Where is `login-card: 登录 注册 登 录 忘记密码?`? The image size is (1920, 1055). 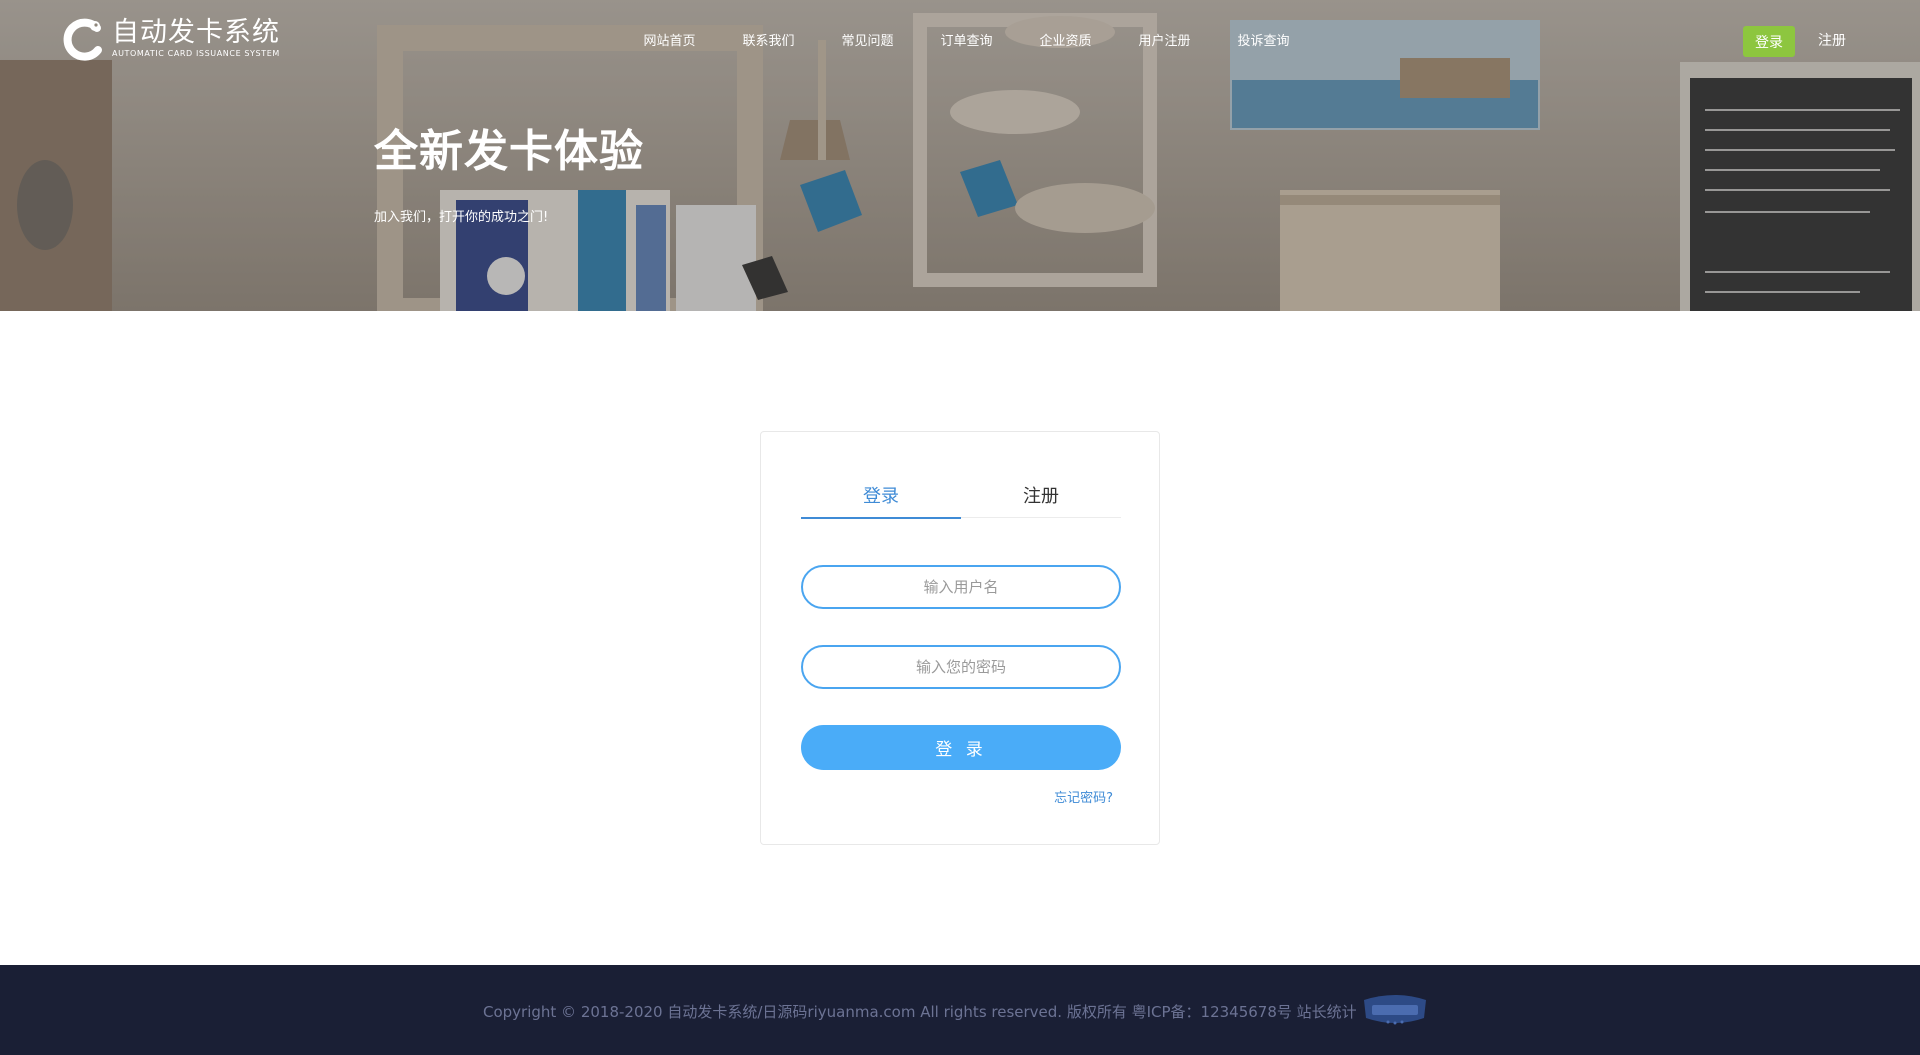
login-card: 登录 注册 登 录 忘记密码? is located at coordinates (960, 638).